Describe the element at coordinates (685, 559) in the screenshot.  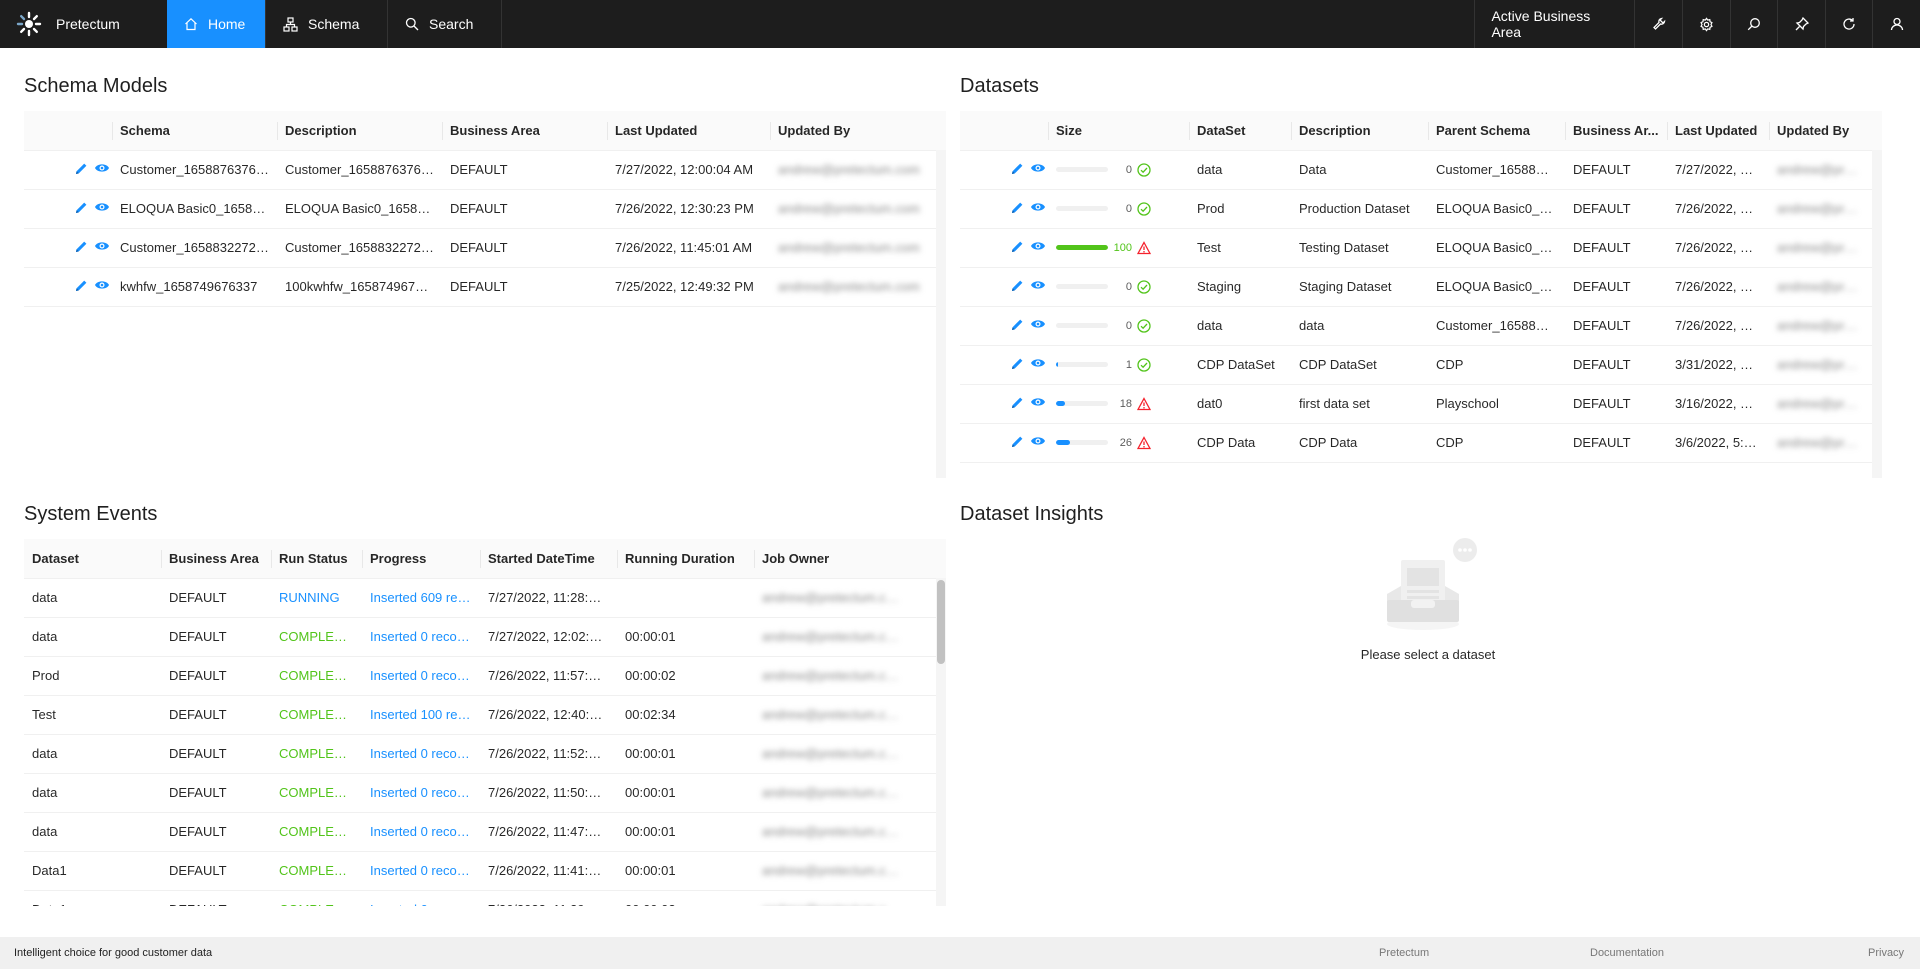
I see `column-header-running-duration: Running Duration` at that location.